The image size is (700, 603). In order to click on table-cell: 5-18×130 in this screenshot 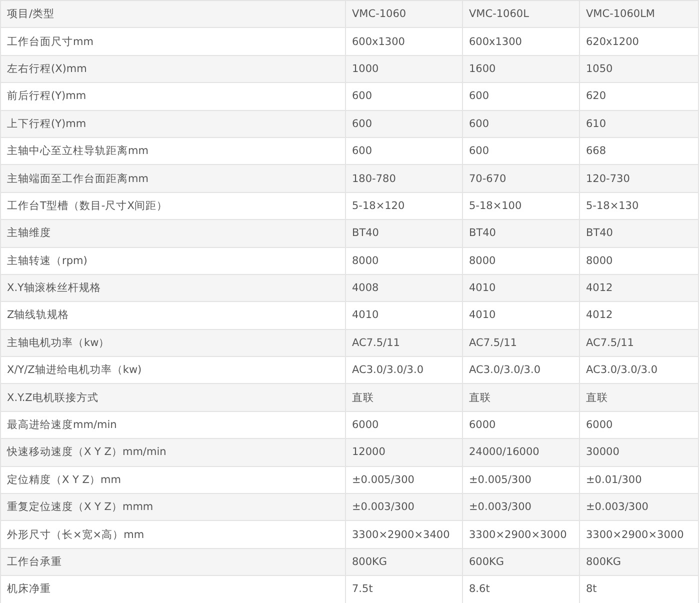, I will do `click(612, 206)`.